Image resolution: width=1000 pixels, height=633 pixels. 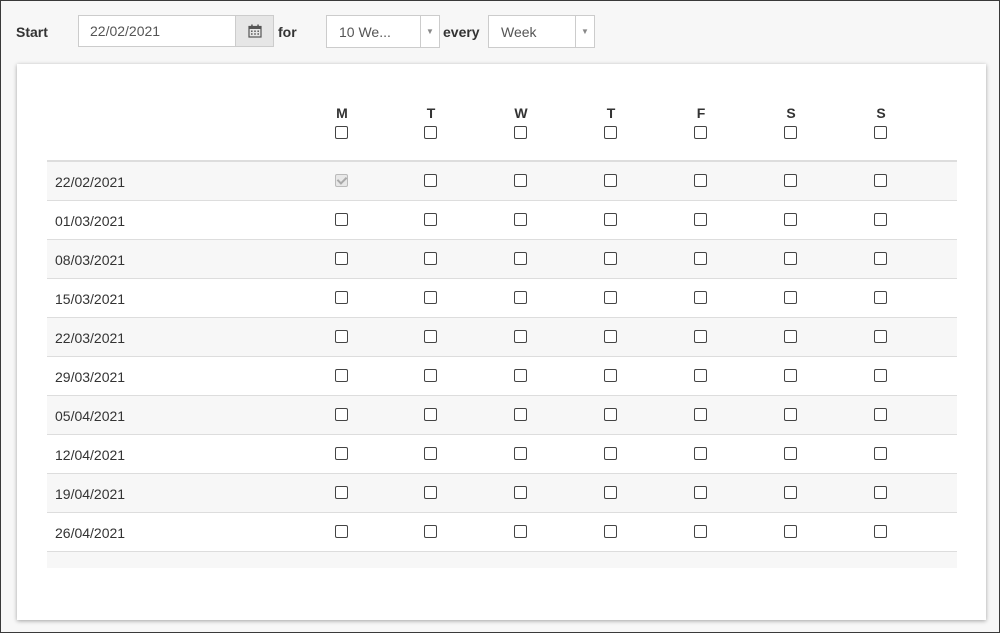 What do you see at coordinates (429, 31) in the screenshot?
I see `duration-dropdown-toggle: ▼` at bounding box center [429, 31].